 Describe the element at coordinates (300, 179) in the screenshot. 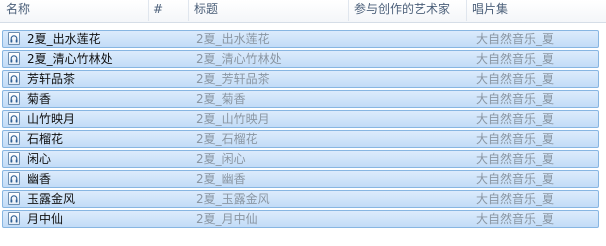

I see `file-row: 幽香 2夏_幽香 大自然音乐_夏` at that location.